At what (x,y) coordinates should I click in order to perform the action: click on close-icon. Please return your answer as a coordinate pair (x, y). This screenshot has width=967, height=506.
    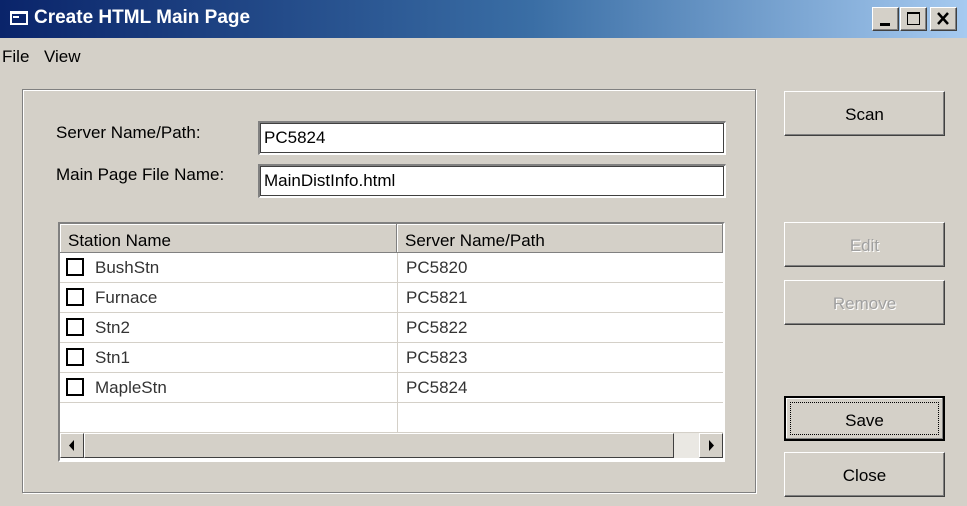
    Looking at the image, I should click on (943, 18).